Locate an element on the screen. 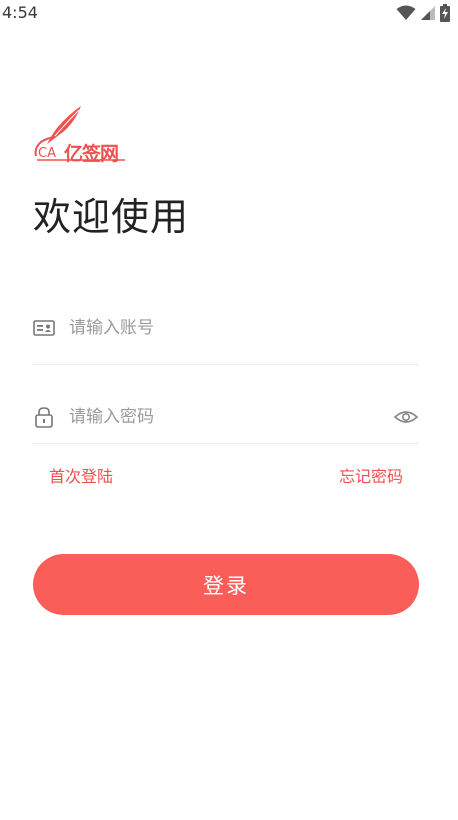 The height and width of the screenshot is (820, 458). id-card-icon is located at coordinates (44, 328).